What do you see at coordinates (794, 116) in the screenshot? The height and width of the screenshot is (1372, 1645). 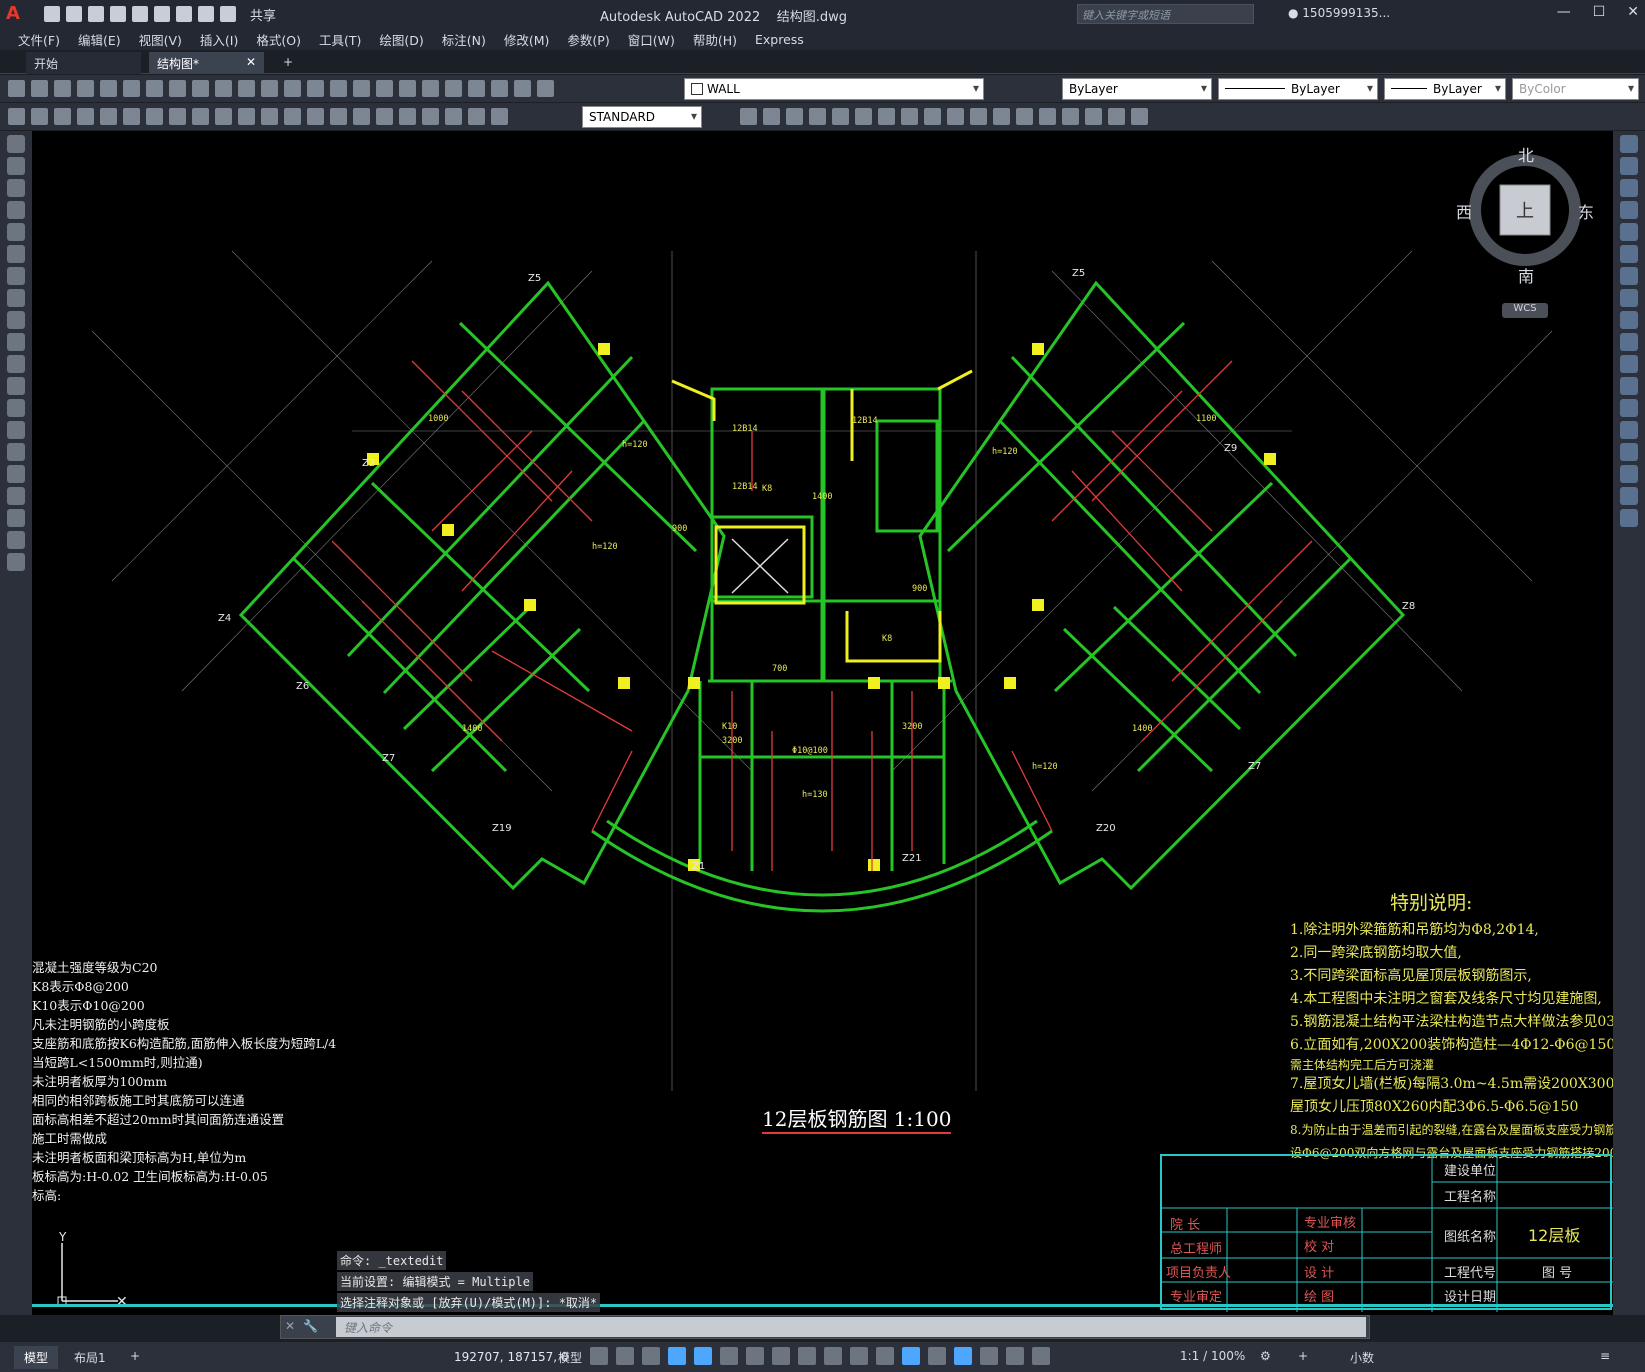 I see `stretch-icon` at bounding box center [794, 116].